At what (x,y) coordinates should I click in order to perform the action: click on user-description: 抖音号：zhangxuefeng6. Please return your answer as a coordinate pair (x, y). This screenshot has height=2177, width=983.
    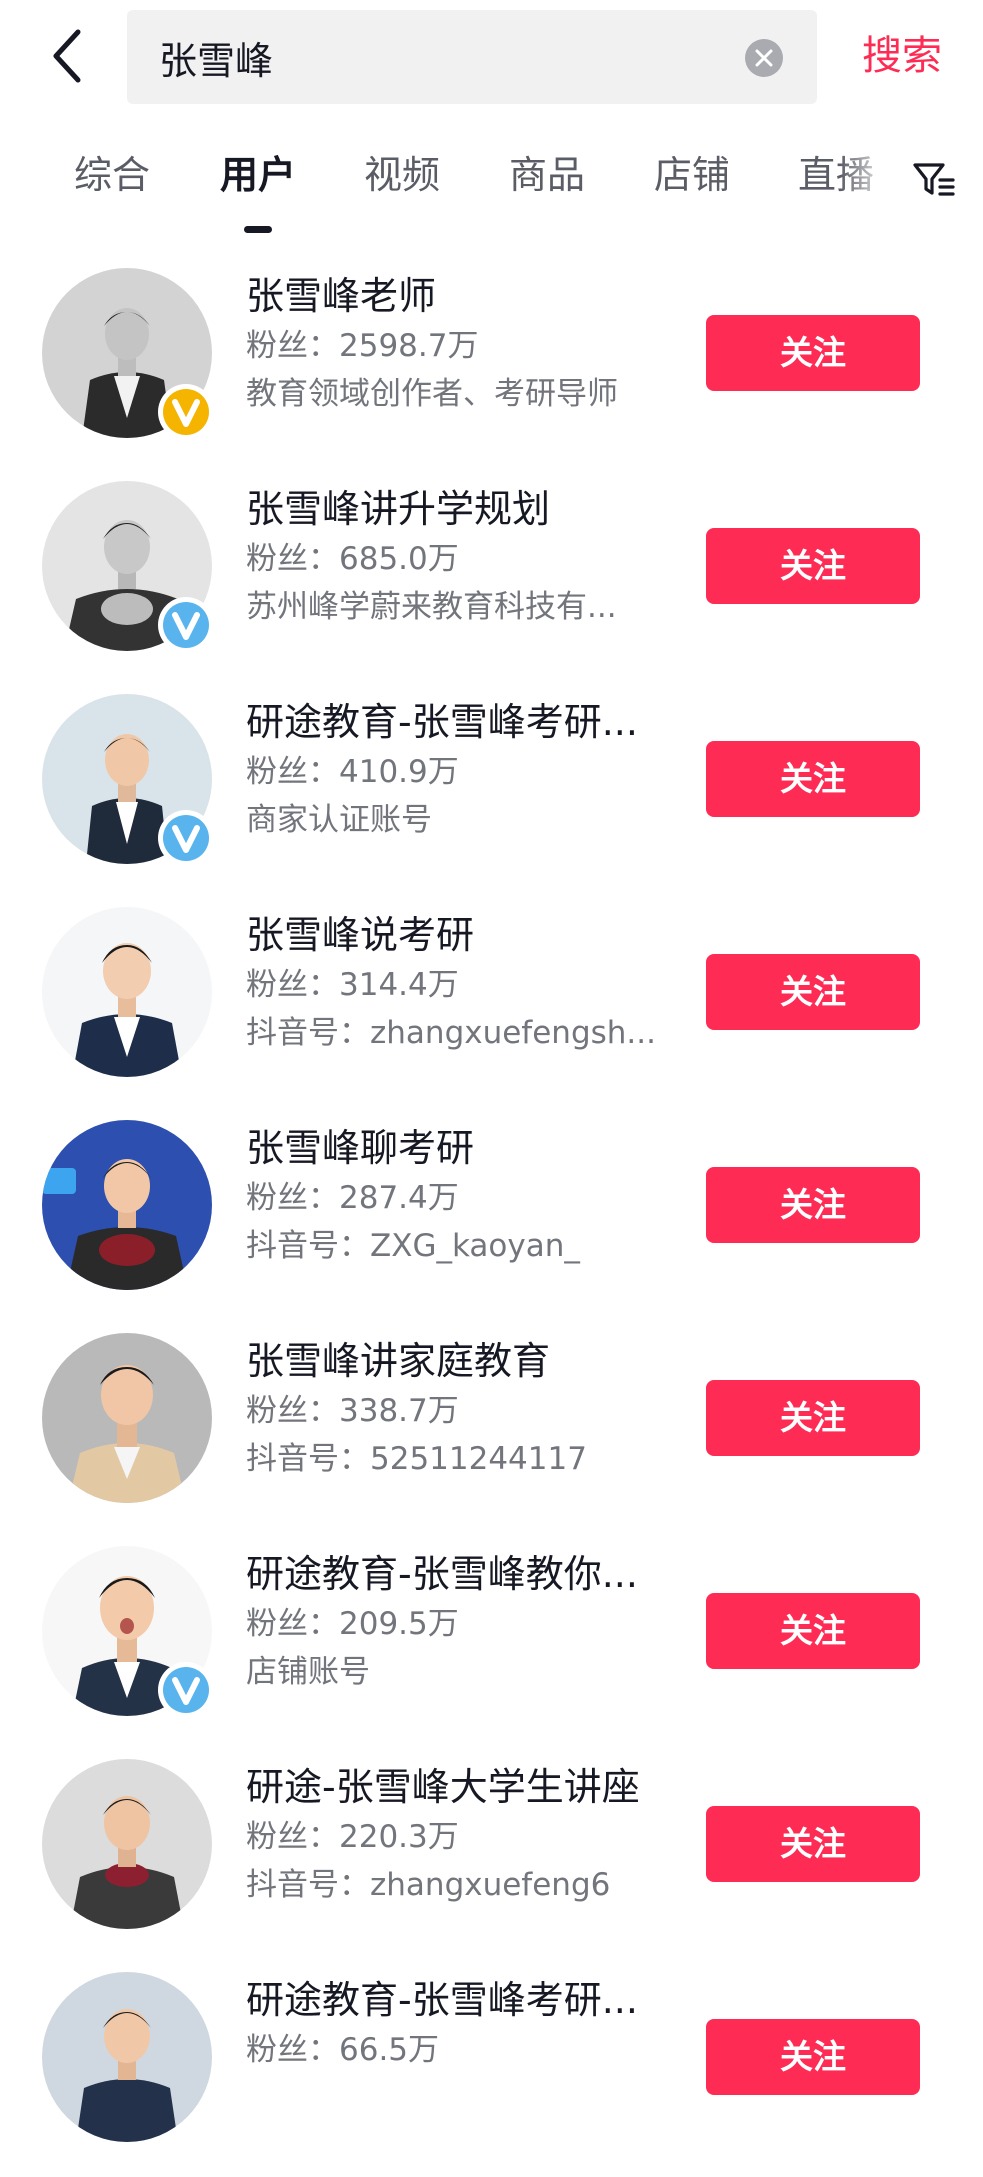
    Looking at the image, I should click on (428, 1885).